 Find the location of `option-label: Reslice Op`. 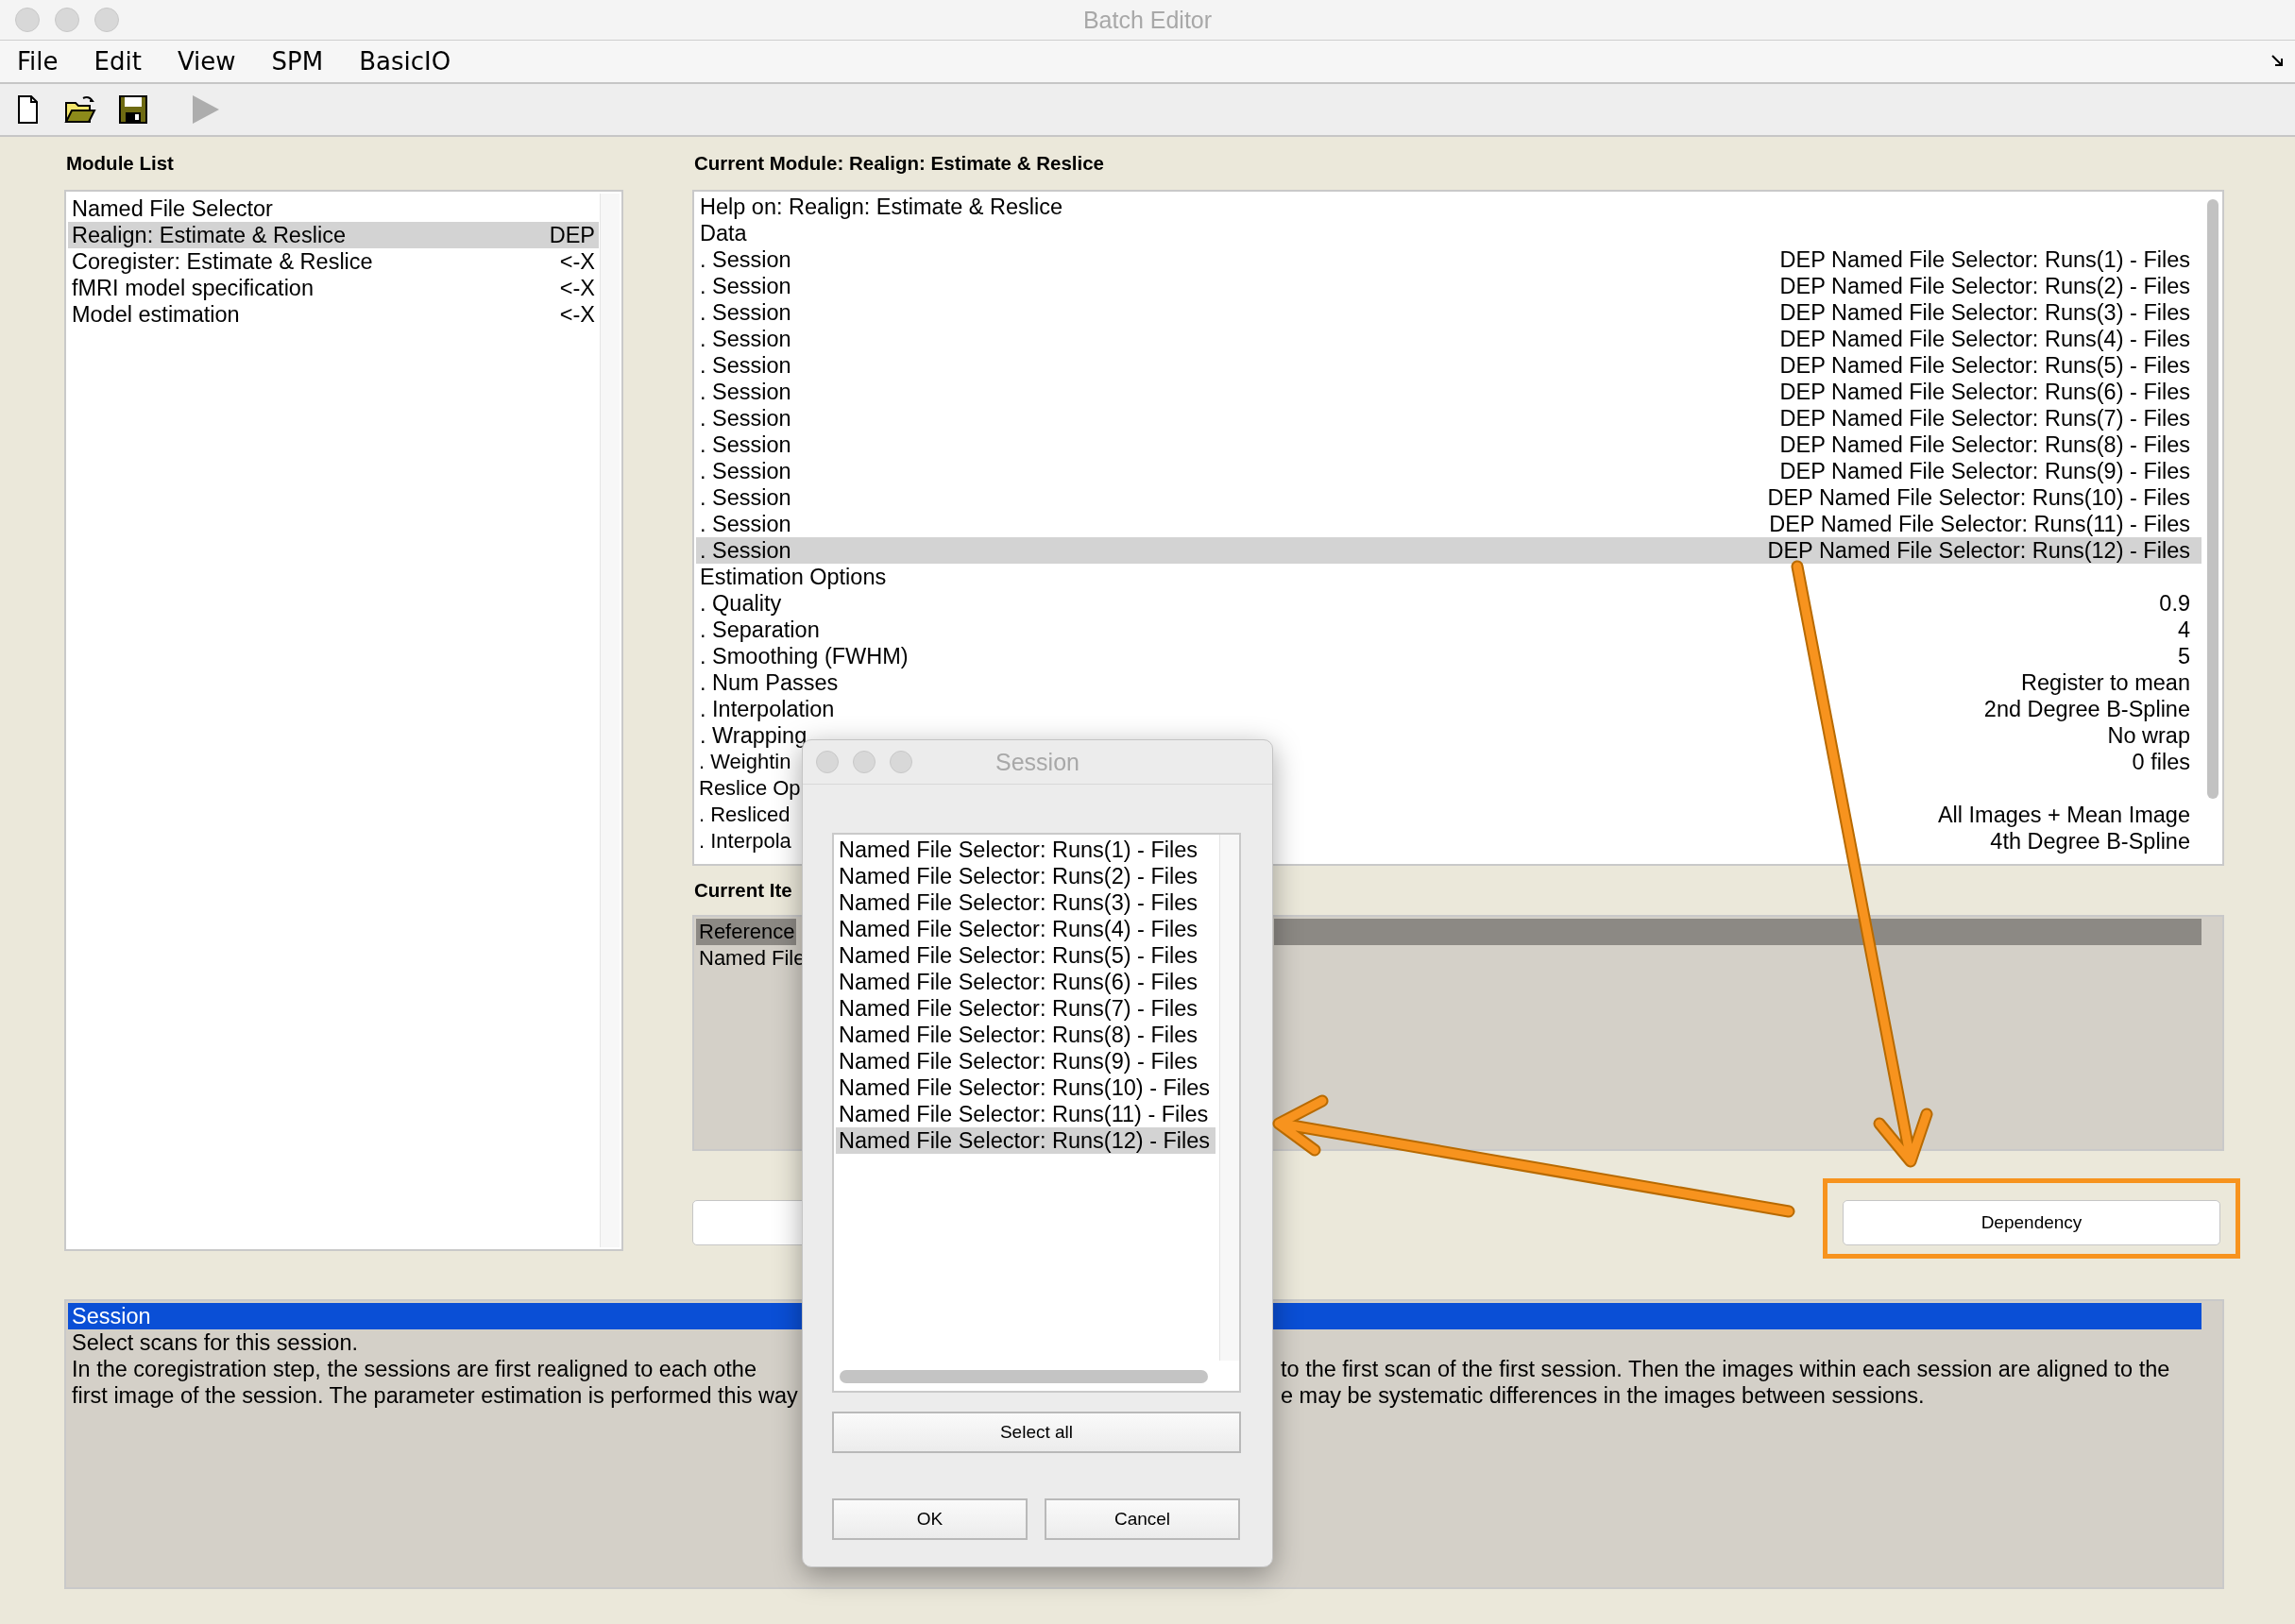

option-label: Reslice Op is located at coordinates (749, 788).